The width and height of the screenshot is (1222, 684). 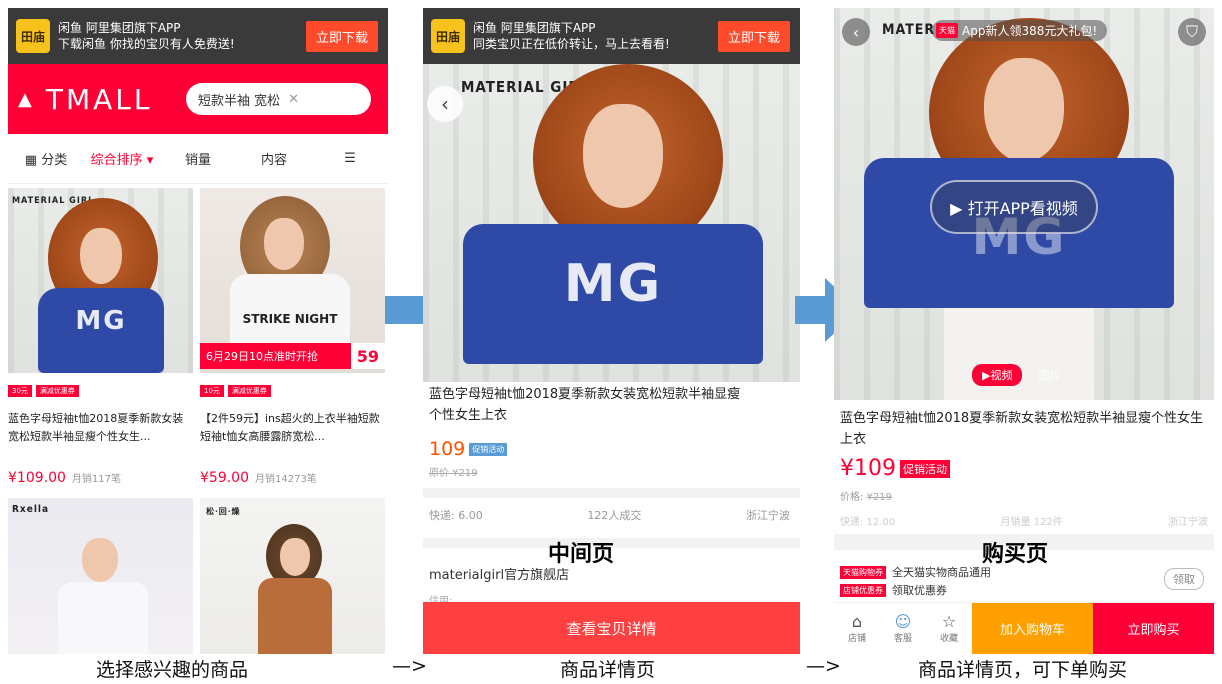 I want to click on tab-sales: 销量, so click(x=198, y=158).